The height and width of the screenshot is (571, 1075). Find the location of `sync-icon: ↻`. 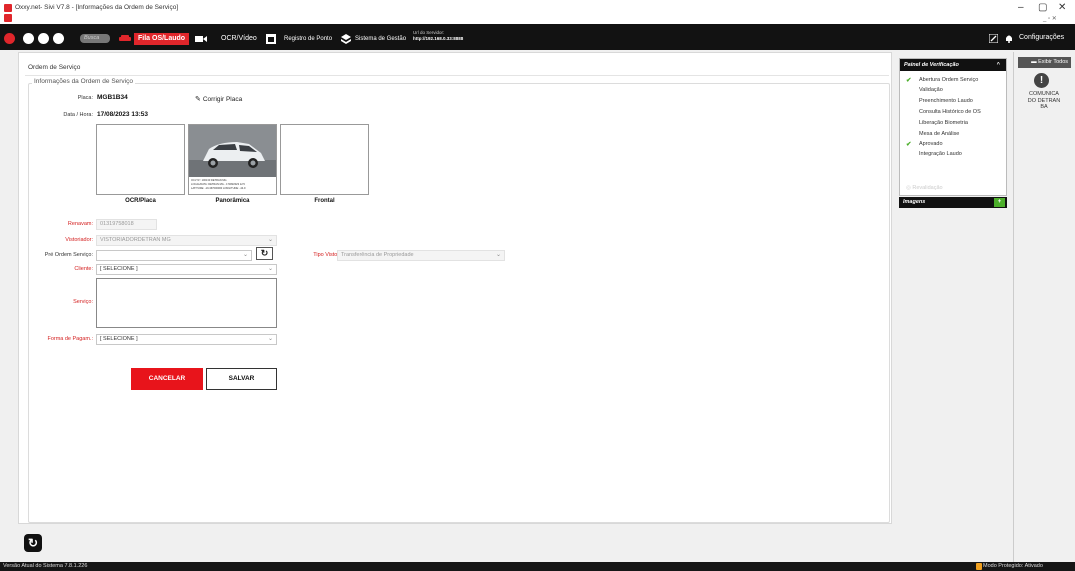

sync-icon: ↻ is located at coordinates (33, 543).